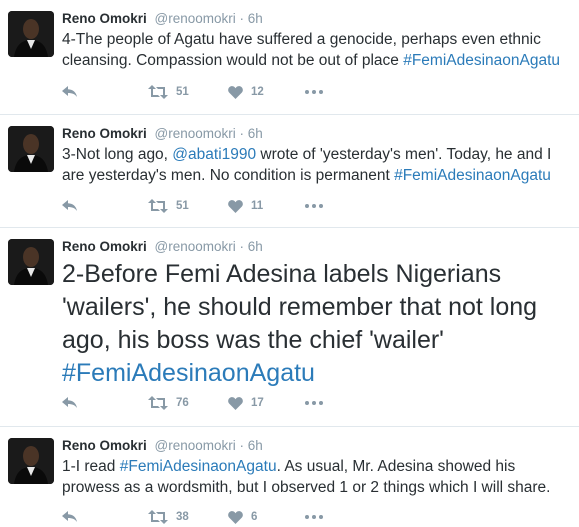 The height and width of the screenshot is (527, 579). I want to click on tweet-text-segment: 1-I read, so click(91, 466).